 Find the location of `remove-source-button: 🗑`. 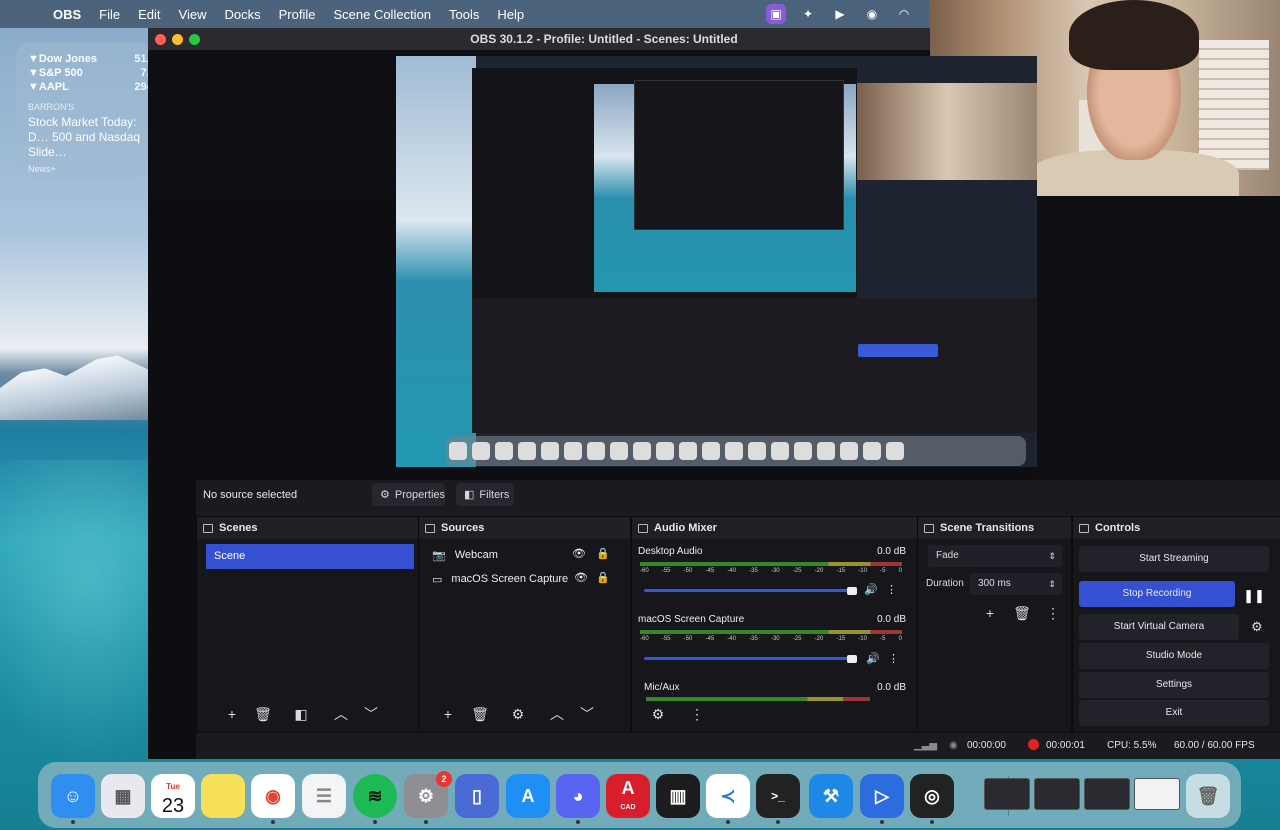

remove-source-button: 🗑 is located at coordinates (480, 714).